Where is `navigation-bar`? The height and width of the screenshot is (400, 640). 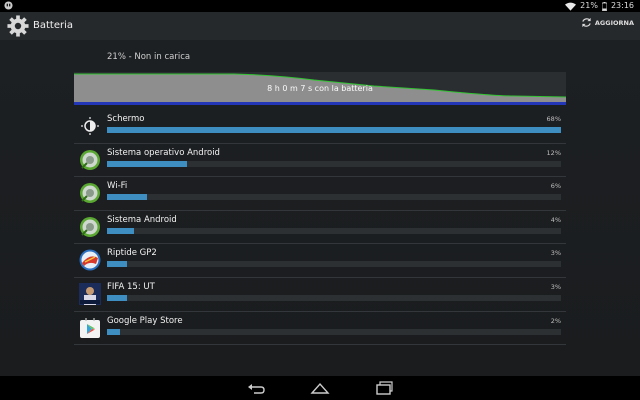 navigation-bar is located at coordinates (320, 388).